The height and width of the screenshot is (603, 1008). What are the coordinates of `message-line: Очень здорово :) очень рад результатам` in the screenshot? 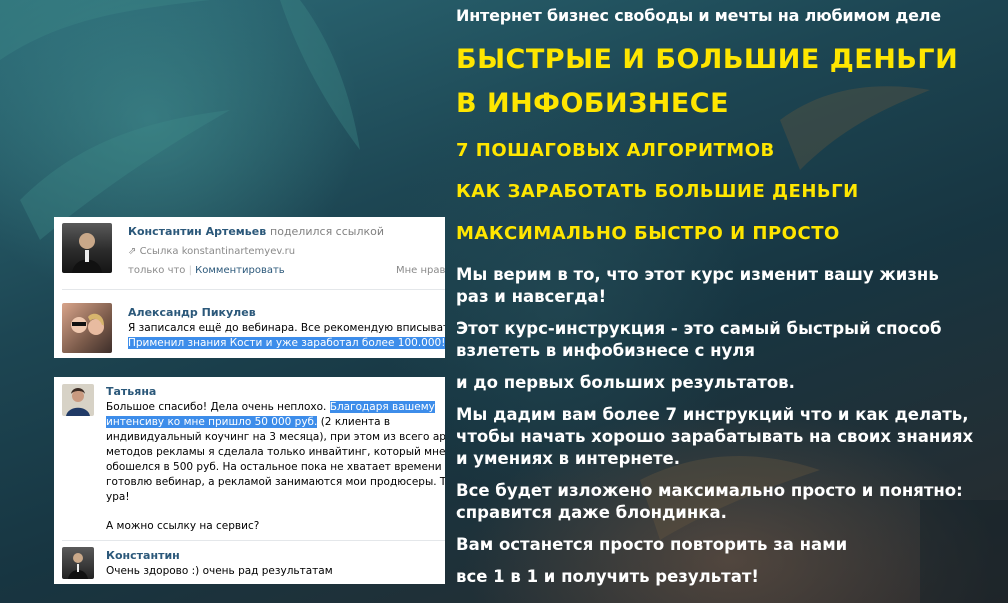 It's located at (219, 571).